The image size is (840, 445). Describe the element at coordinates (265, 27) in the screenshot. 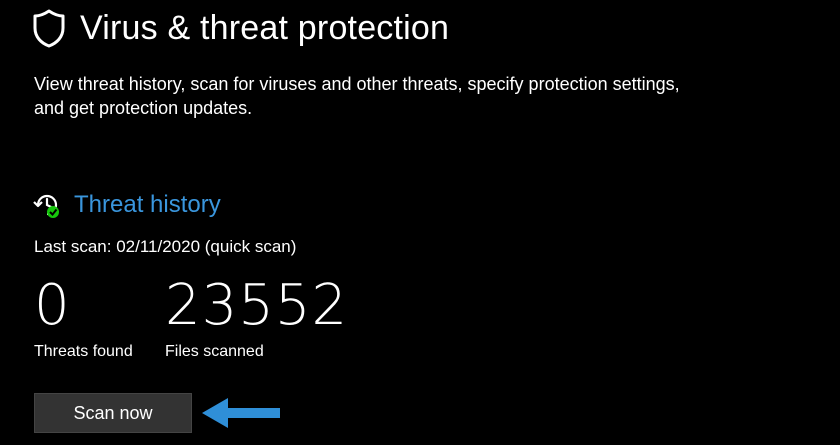

I see `page-title: Virus & threat protection` at that location.